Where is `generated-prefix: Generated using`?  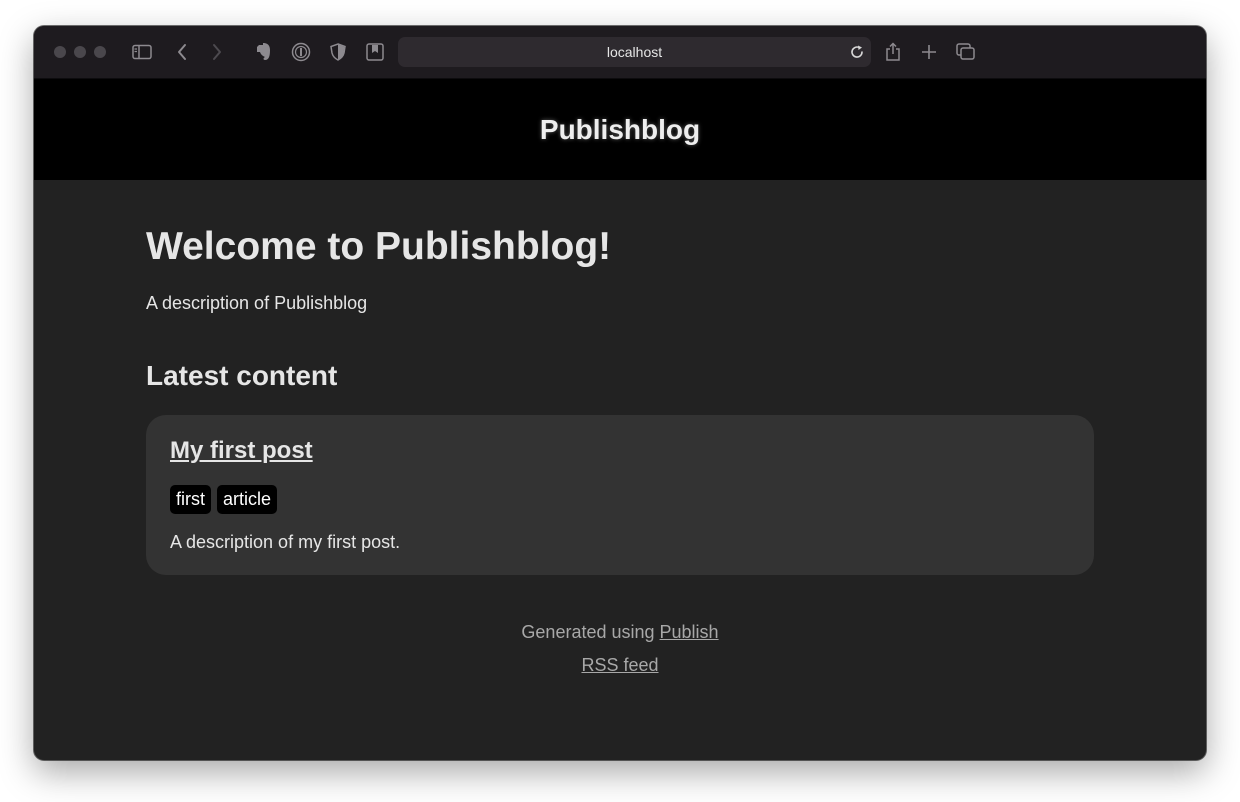 generated-prefix: Generated using is located at coordinates (588, 632).